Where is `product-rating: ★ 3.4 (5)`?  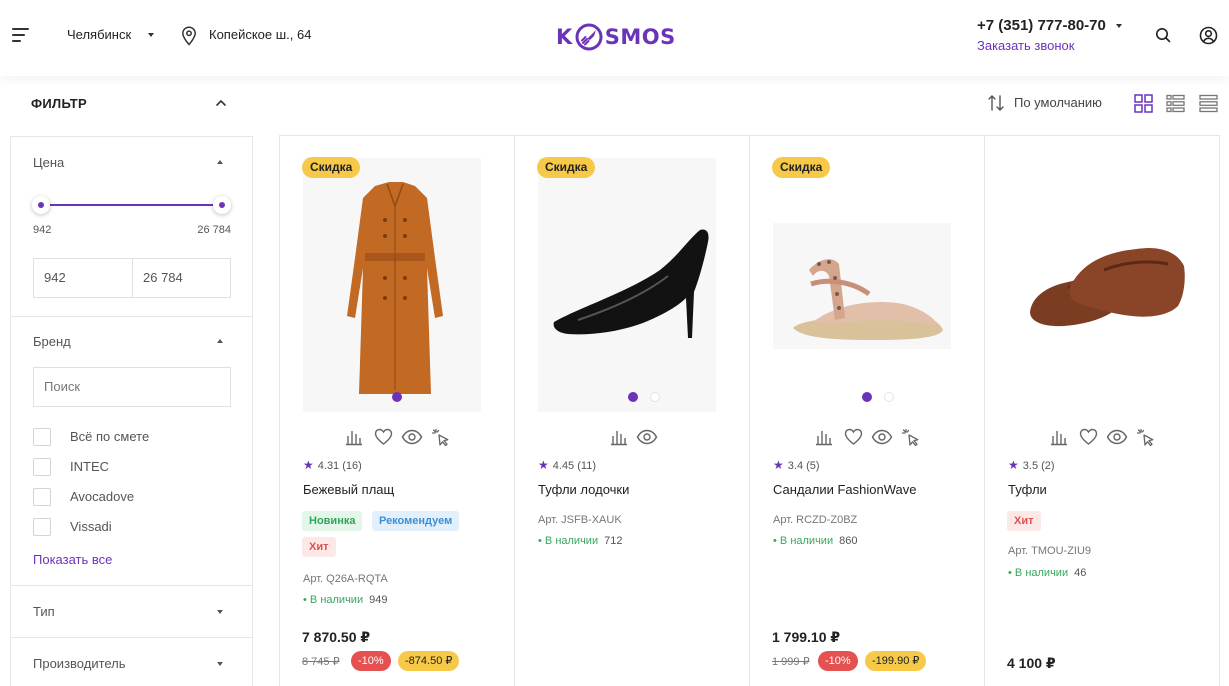 product-rating: ★ 3.4 (5) is located at coordinates (796, 465).